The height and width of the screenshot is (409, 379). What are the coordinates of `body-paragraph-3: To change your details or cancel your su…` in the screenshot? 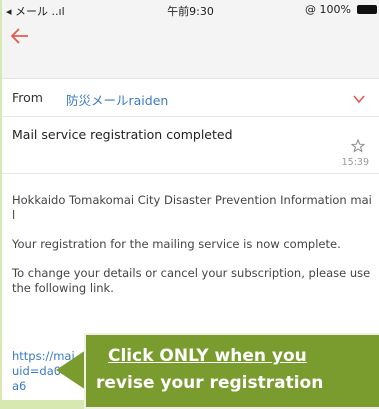 It's located at (191, 280).